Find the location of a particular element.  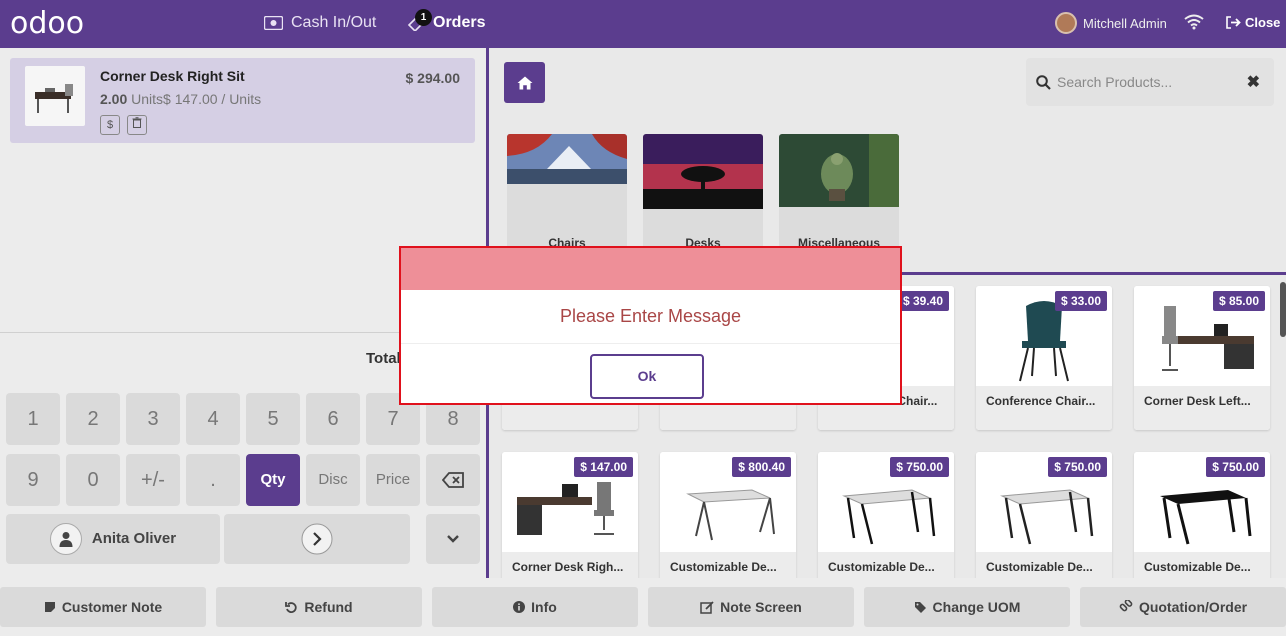

order-line-qty-value: 2.00 is located at coordinates (114, 99).